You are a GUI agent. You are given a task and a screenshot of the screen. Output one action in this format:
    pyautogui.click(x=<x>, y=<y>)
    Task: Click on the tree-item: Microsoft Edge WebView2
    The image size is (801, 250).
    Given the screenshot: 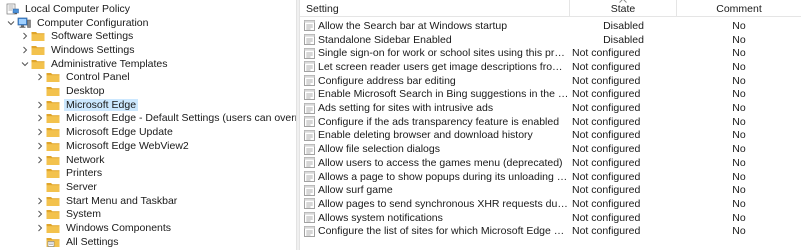 What is the action you would take?
    pyautogui.click(x=113, y=146)
    